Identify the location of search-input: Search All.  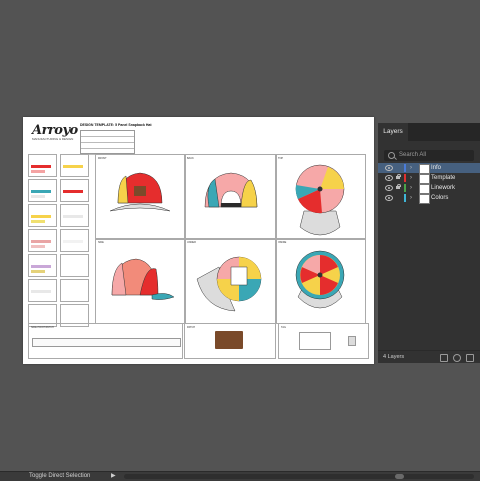
(429, 155).